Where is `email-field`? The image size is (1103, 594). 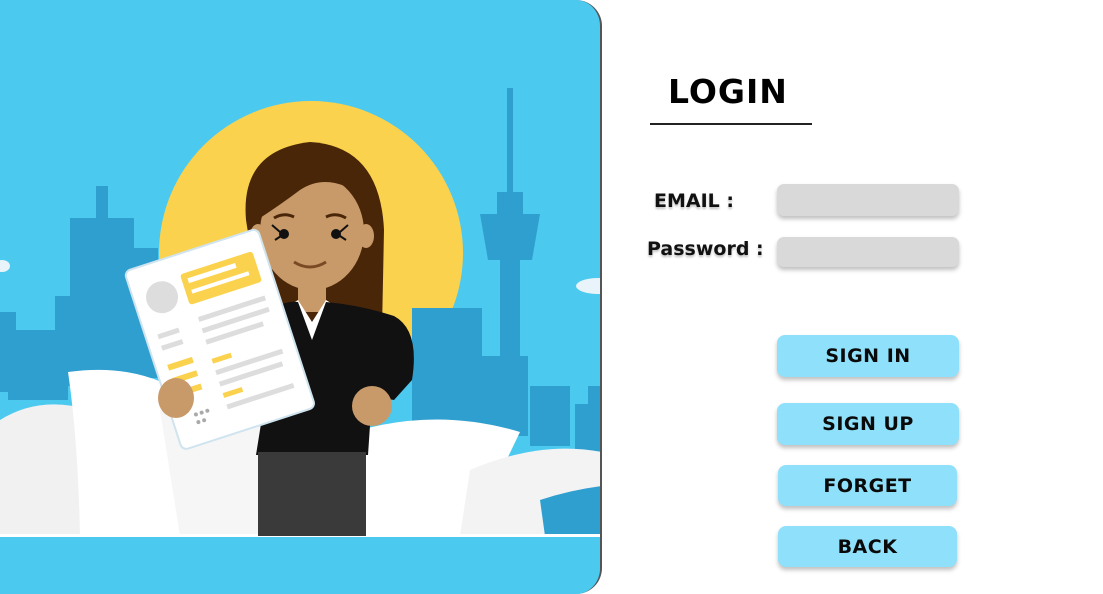 email-field is located at coordinates (868, 200).